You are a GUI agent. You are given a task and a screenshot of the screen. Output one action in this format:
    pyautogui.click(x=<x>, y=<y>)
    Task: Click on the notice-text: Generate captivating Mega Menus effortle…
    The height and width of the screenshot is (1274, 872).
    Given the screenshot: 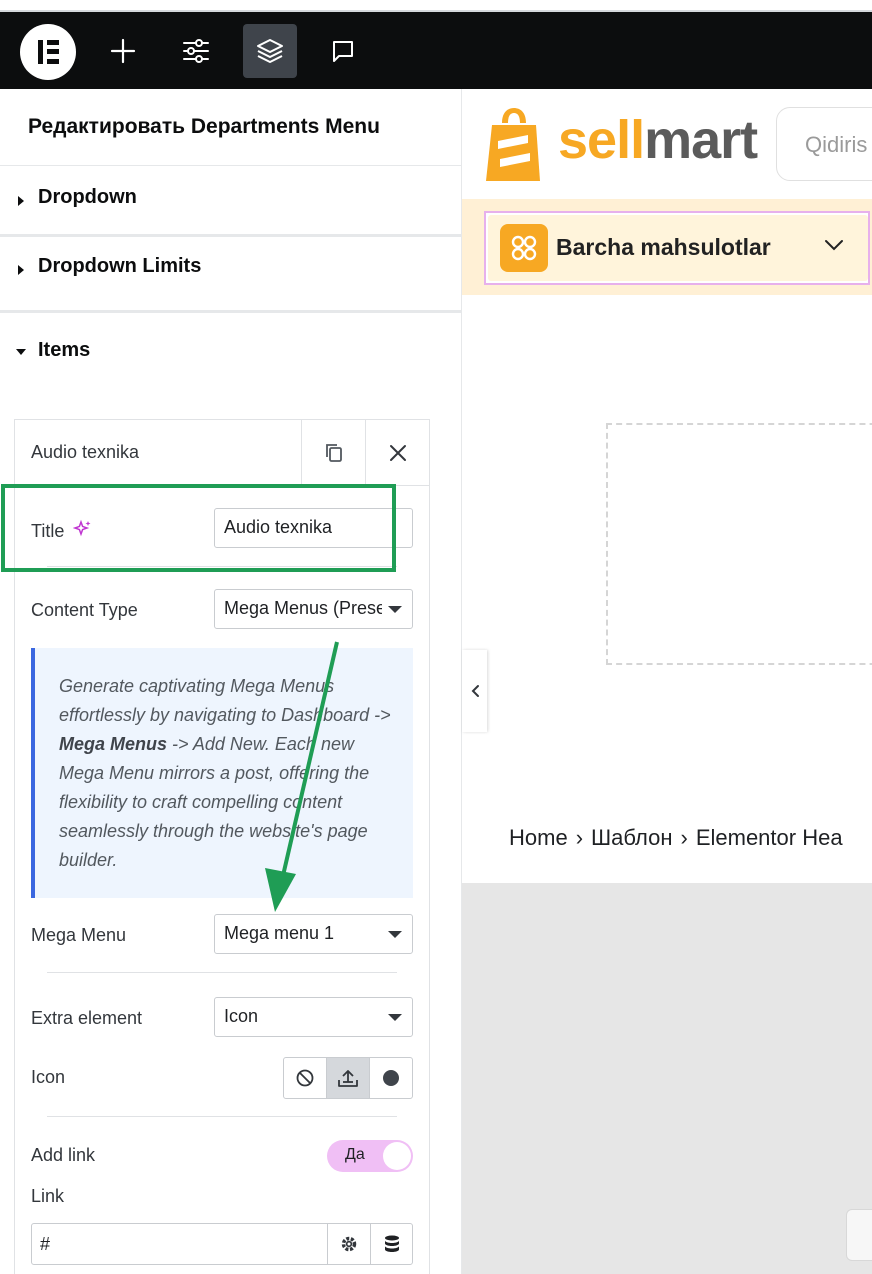 What is the action you would take?
    pyautogui.click(x=225, y=700)
    